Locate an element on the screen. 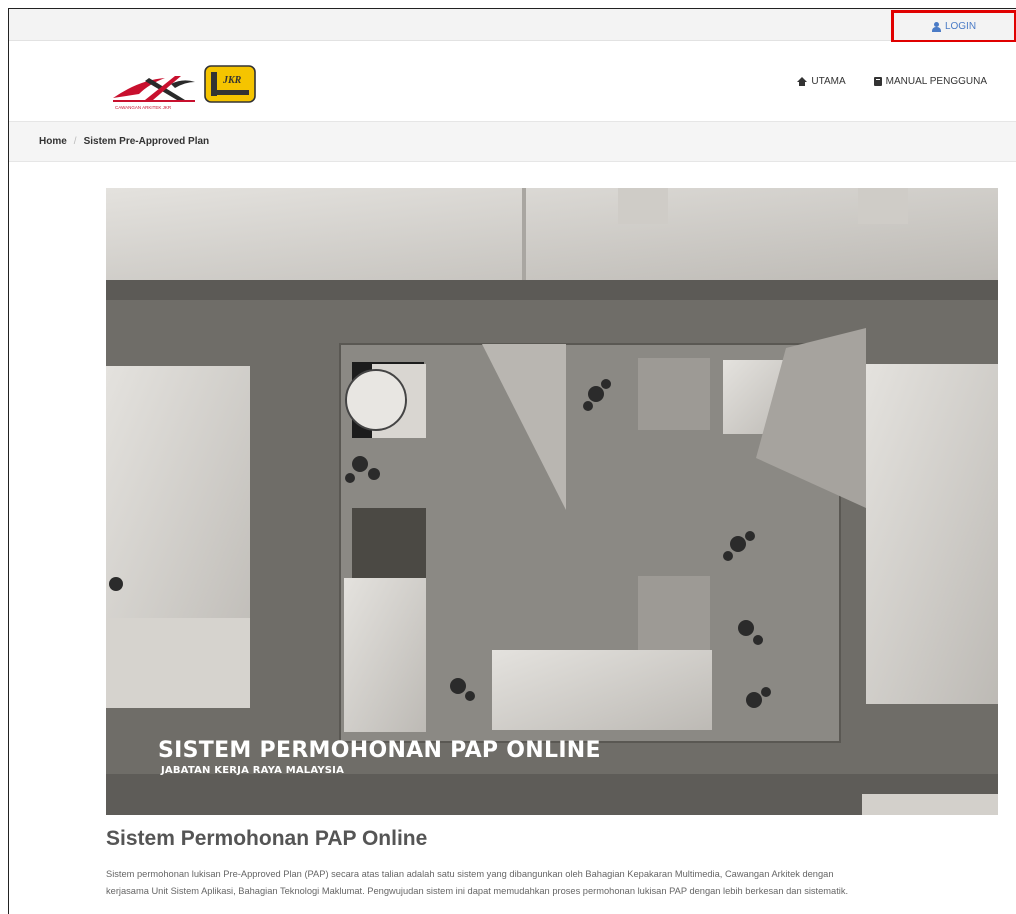  cawangan-arkitek-logo: CAWANGAN ARKITEK JKR JKR is located at coordinates (184, 87).